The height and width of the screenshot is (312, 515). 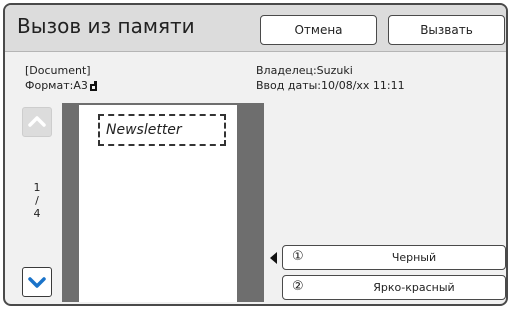 What do you see at coordinates (298, 286) in the screenshot?
I see `color-number-2: ②` at bounding box center [298, 286].